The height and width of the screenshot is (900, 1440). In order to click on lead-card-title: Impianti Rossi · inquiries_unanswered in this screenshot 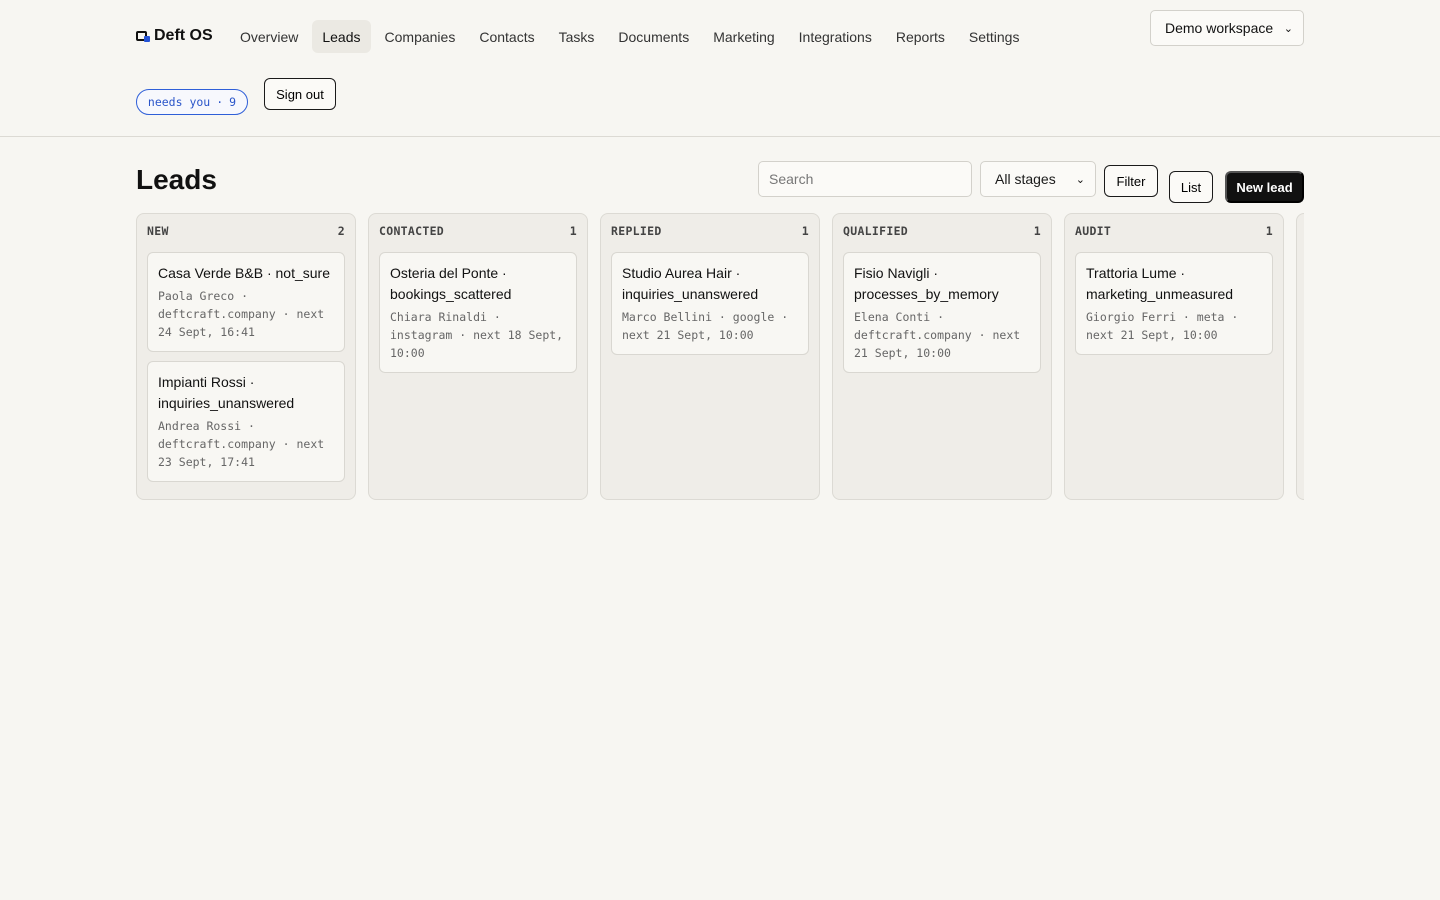, I will do `click(226, 392)`.